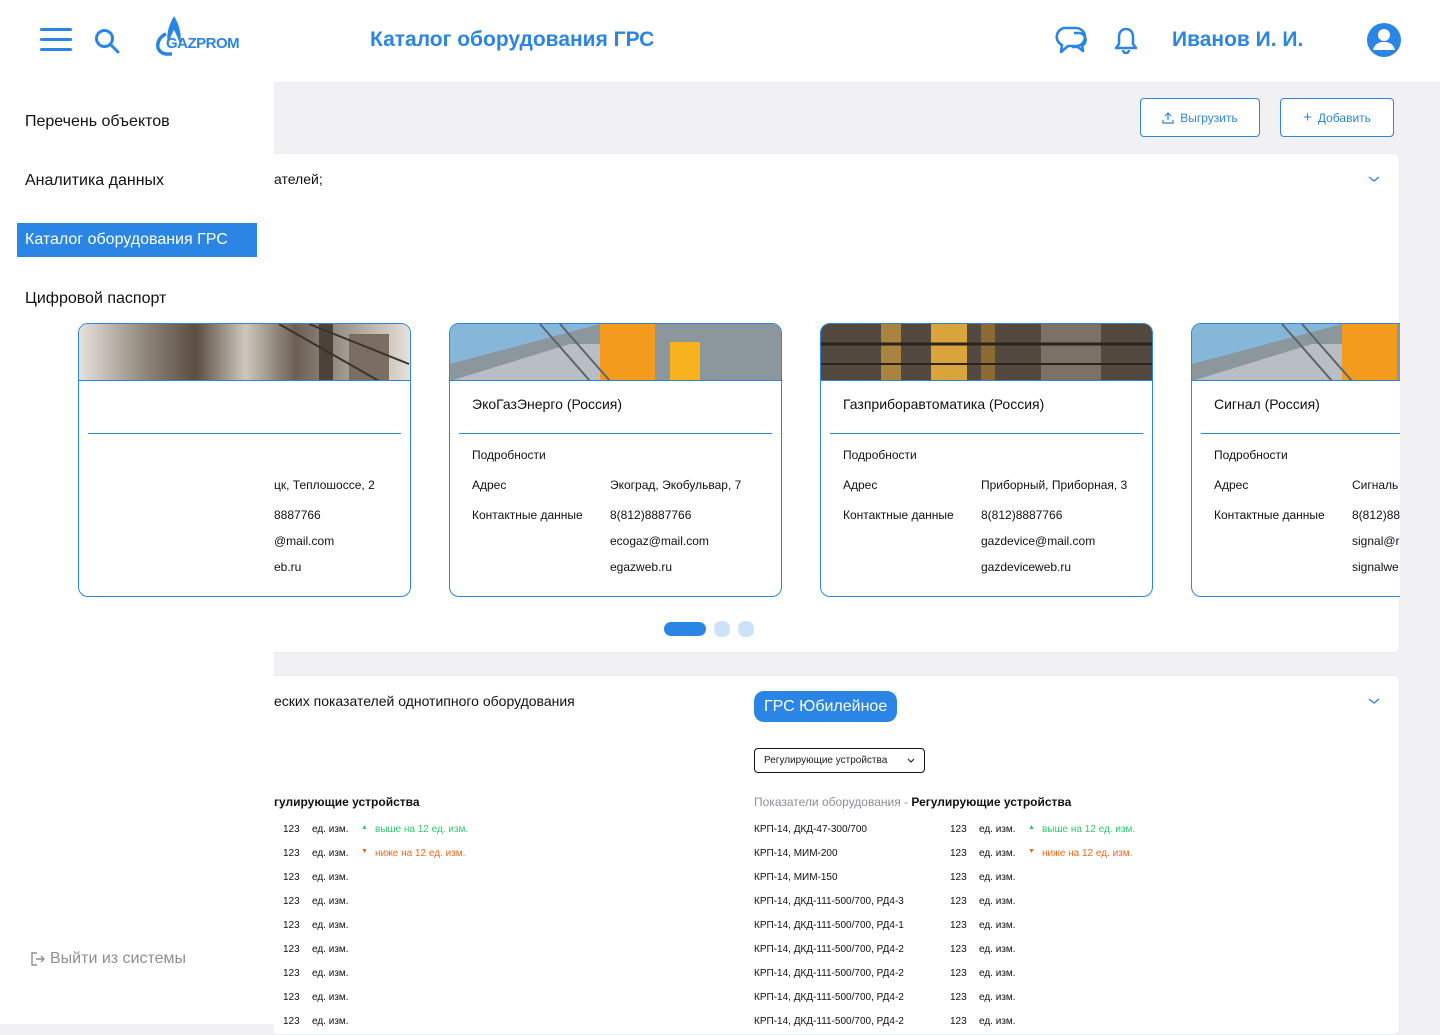 The height and width of the screenshot is (1035, 1440). Describe the element at coordinates (1026, 567) in the screenshot. I see `card-web-value: gazdeviceweb.ru` at that location.